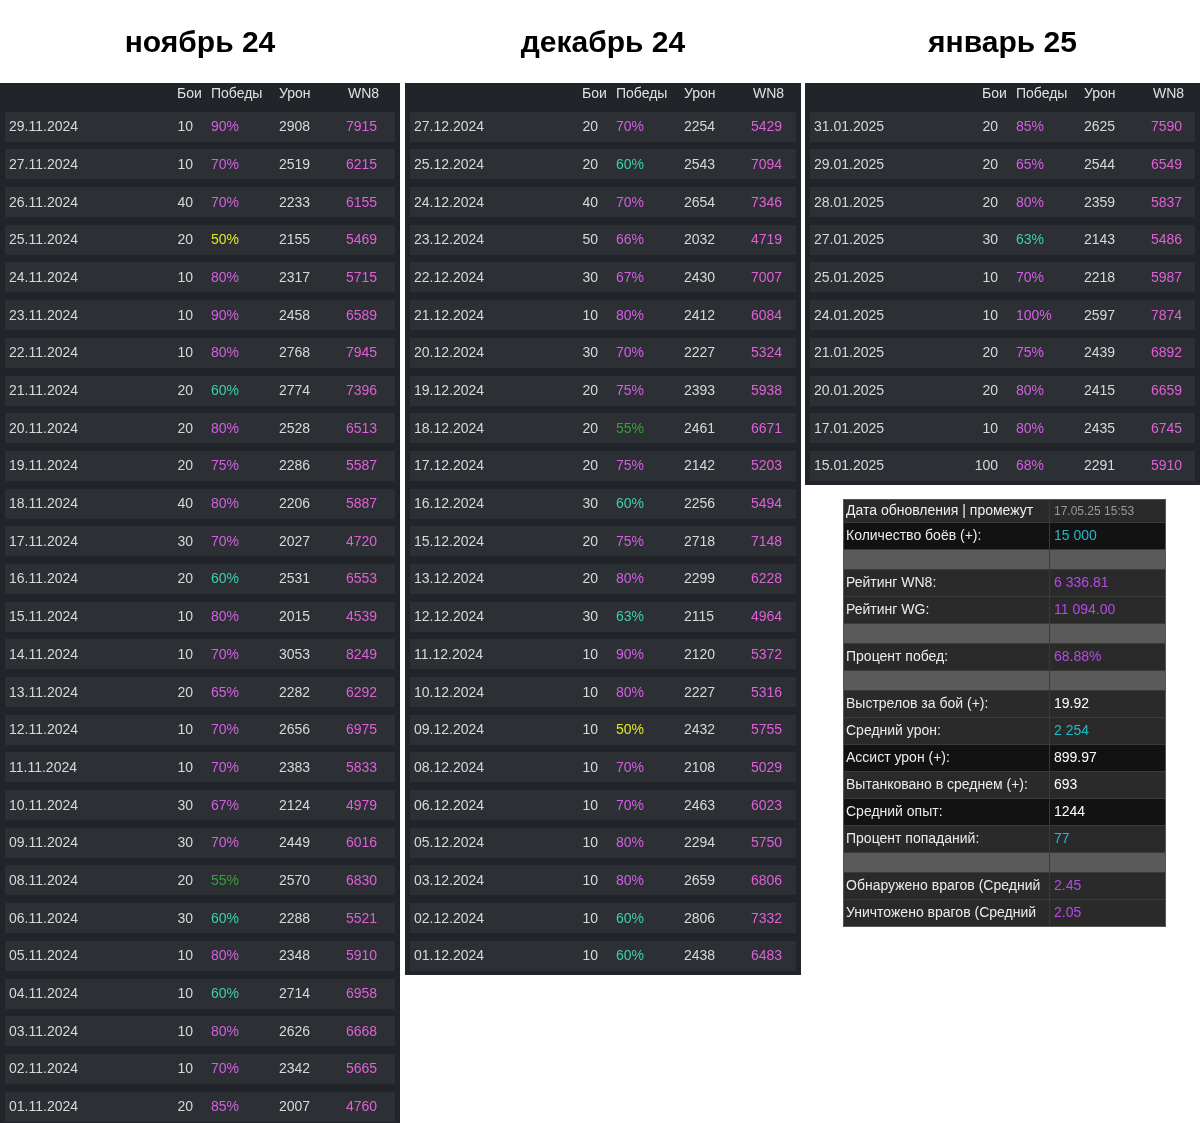 The image size is (1200, 1123). Describe the element at coordinates (767, 804) in the screenshot. I see `wn8-value: 6023` at that location.